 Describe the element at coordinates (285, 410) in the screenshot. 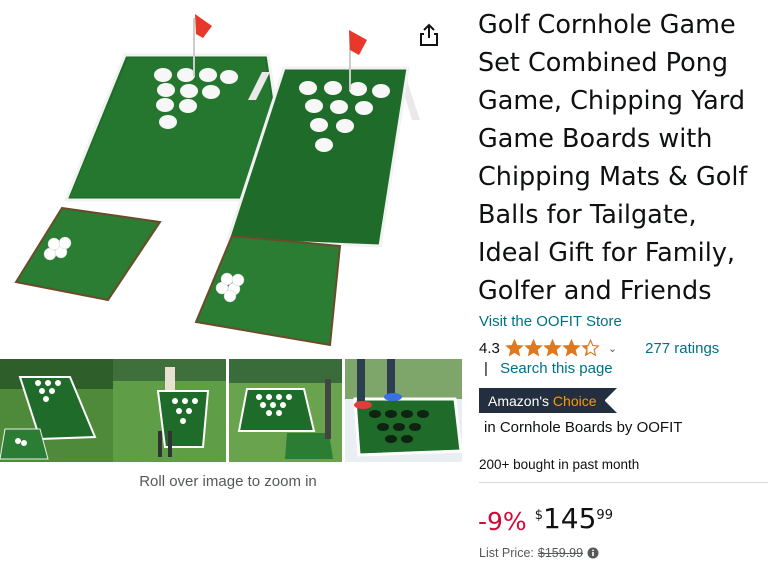

I see `thumbnail-boards-lawn` at that location.